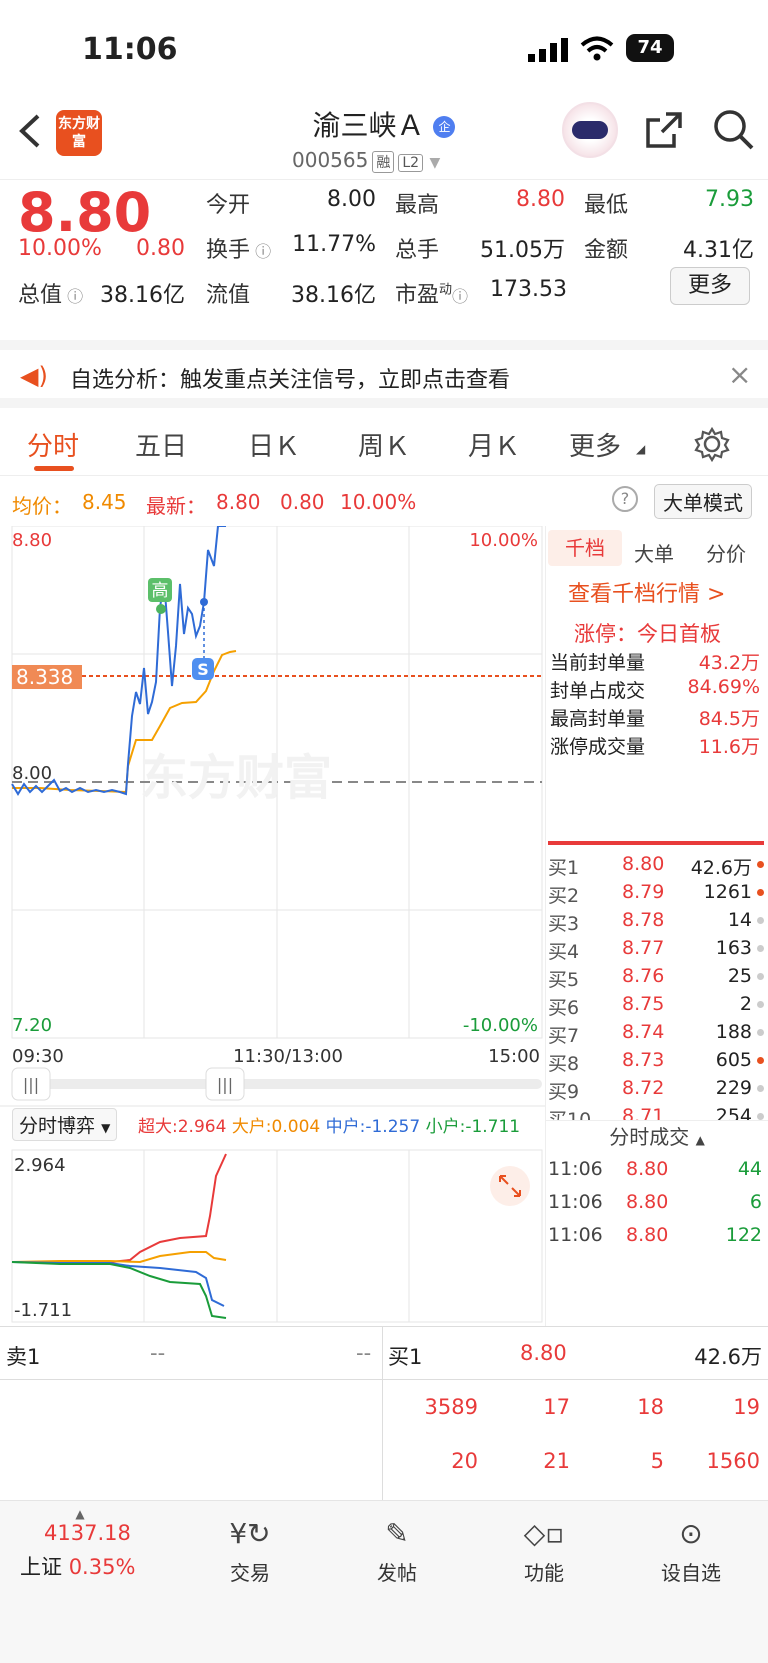  I want to click on flow-selector-label: 分时博弈, so click(57, 1126).